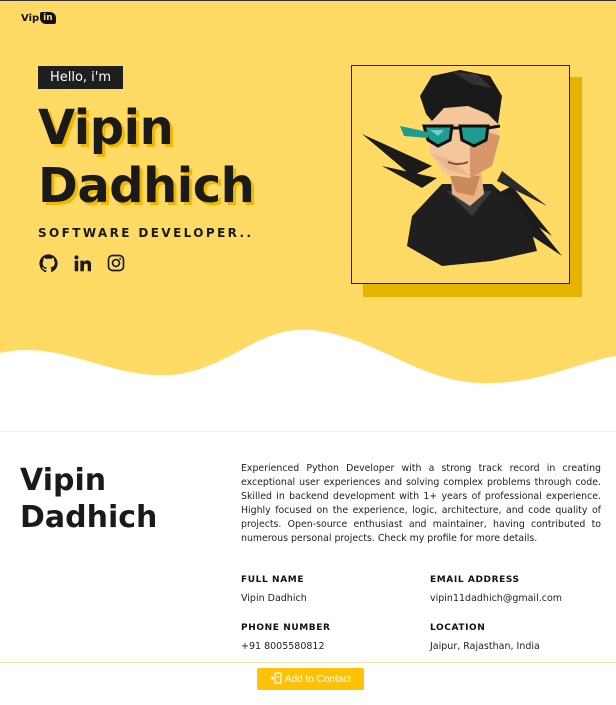  I want to click on role-title: SOFTWARE DEVELOPER.., so click(146, 233).